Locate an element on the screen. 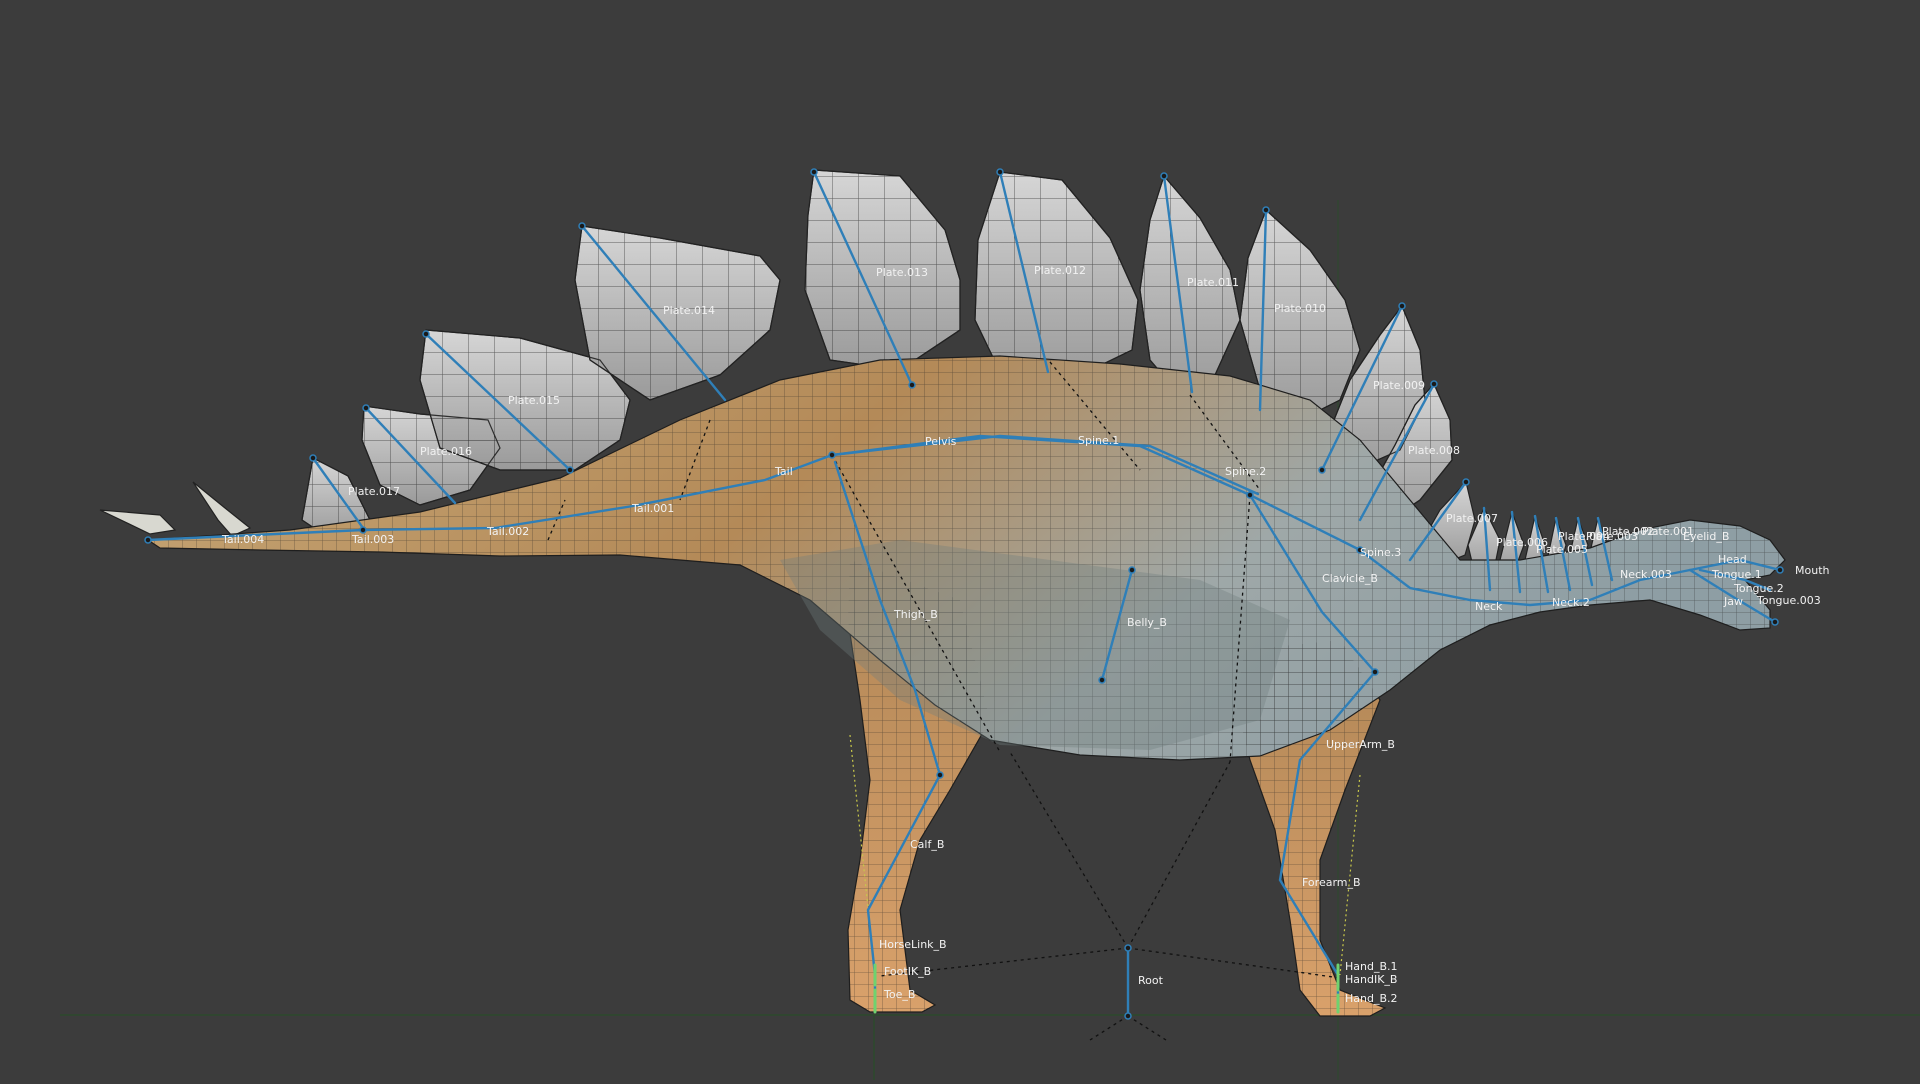 The height and width of the screenshot is (1084, 1920). label-clavicle: Clavicle_B is located at coordinates (1350, 578).